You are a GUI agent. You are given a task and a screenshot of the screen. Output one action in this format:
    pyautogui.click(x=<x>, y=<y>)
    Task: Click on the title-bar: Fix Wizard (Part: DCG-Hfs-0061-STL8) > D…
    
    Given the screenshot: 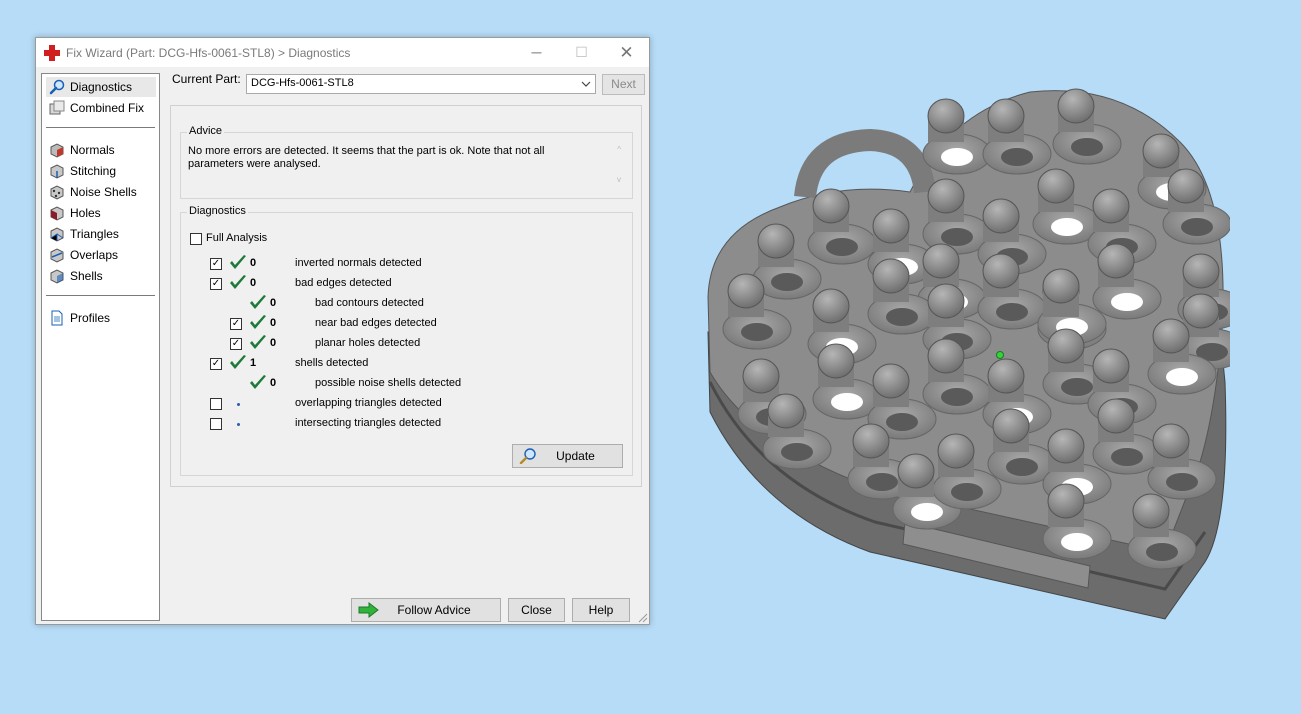 What is the action you would take?
    pyautogui.click(x=342, y=52)
    